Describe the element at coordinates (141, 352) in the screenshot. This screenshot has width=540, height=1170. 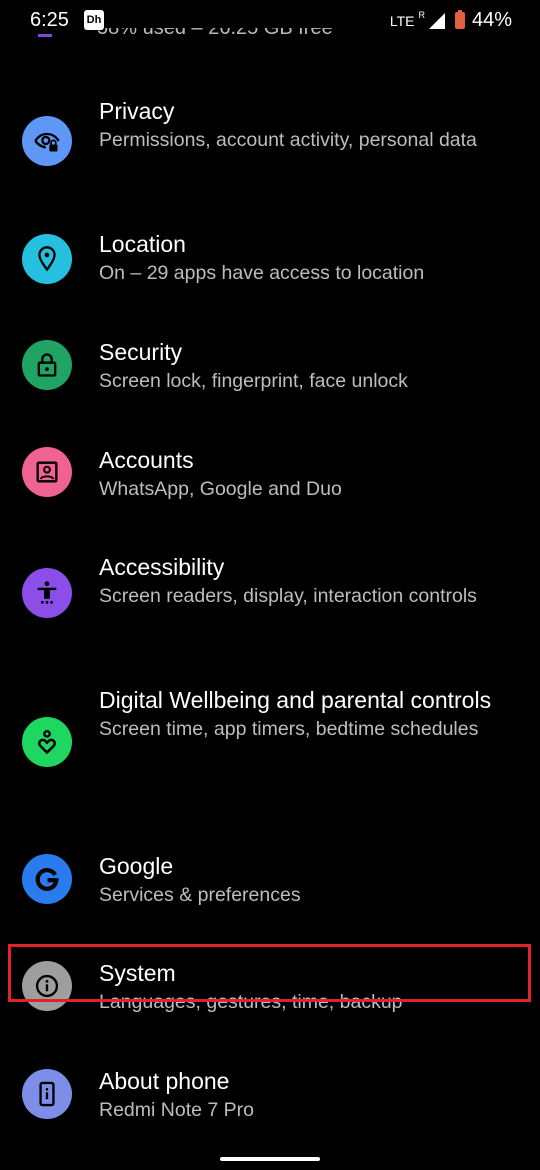
I see `item-title: Security` at that location.